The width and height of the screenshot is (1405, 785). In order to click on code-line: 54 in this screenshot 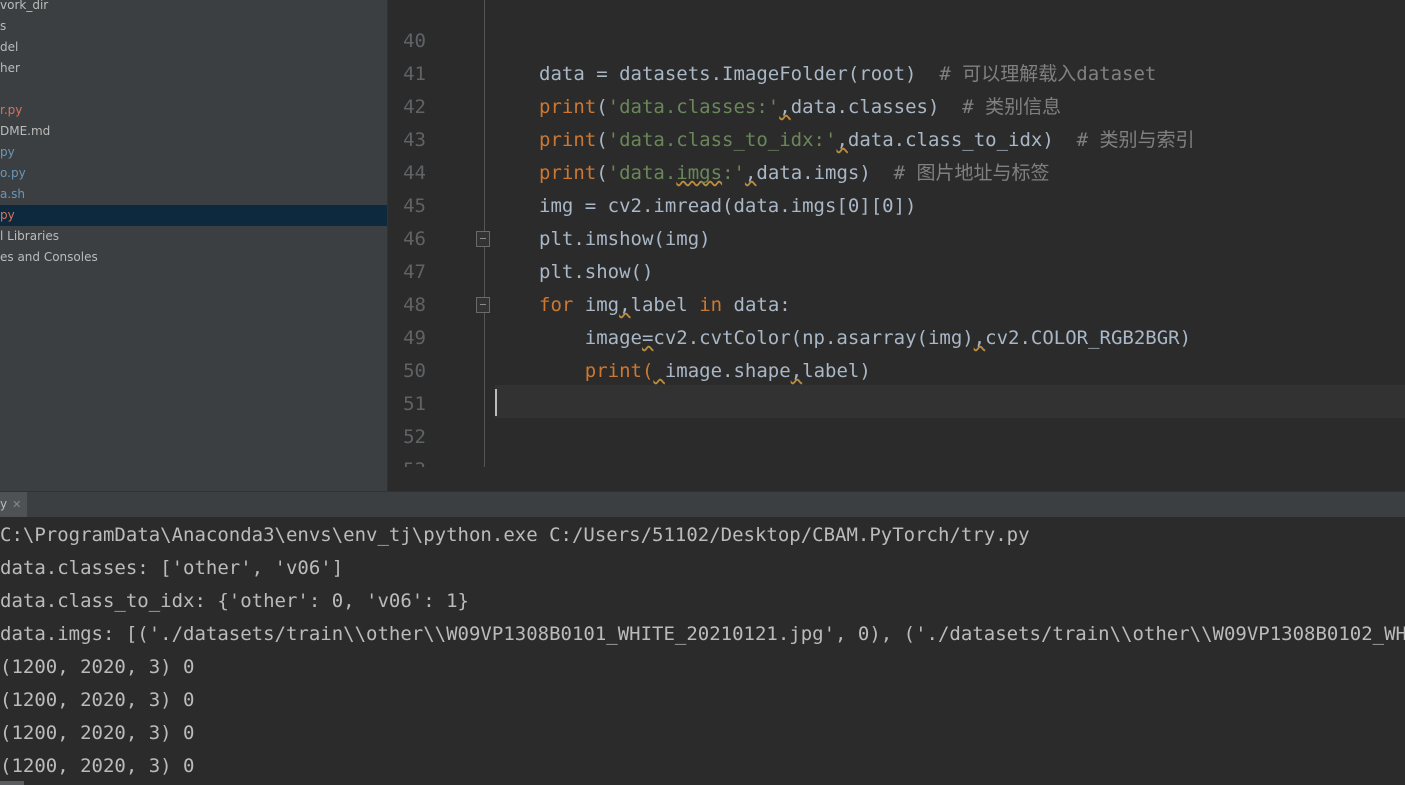, I will do `click(896, 460)`.